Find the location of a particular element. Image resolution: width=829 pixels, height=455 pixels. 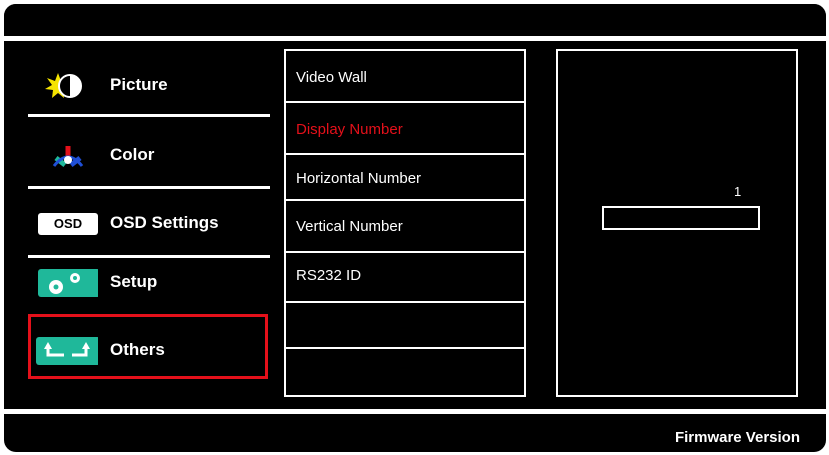

submenu-item-label: RS232 ID is located at coordinates (329, 275).